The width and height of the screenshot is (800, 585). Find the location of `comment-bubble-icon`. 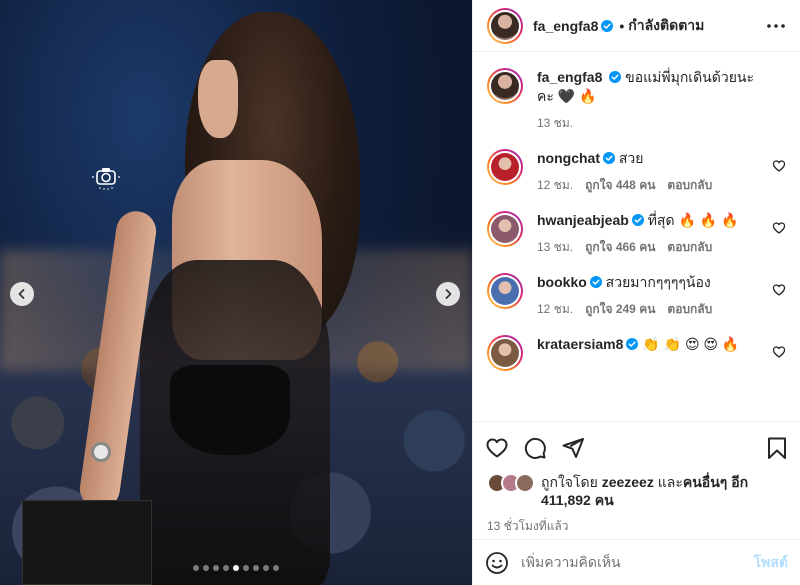

comment-bubble-icon is located at coordinates (535, 448).